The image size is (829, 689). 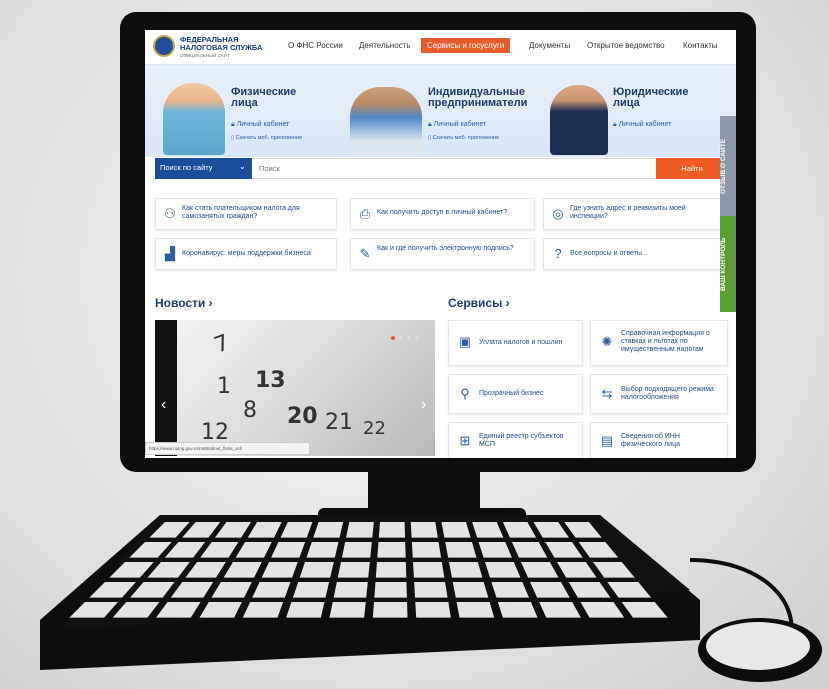 What do you see at coordinates (558, 253) in the screenshot?
I see `question-icon: ?` at bounding box center [558, 253].